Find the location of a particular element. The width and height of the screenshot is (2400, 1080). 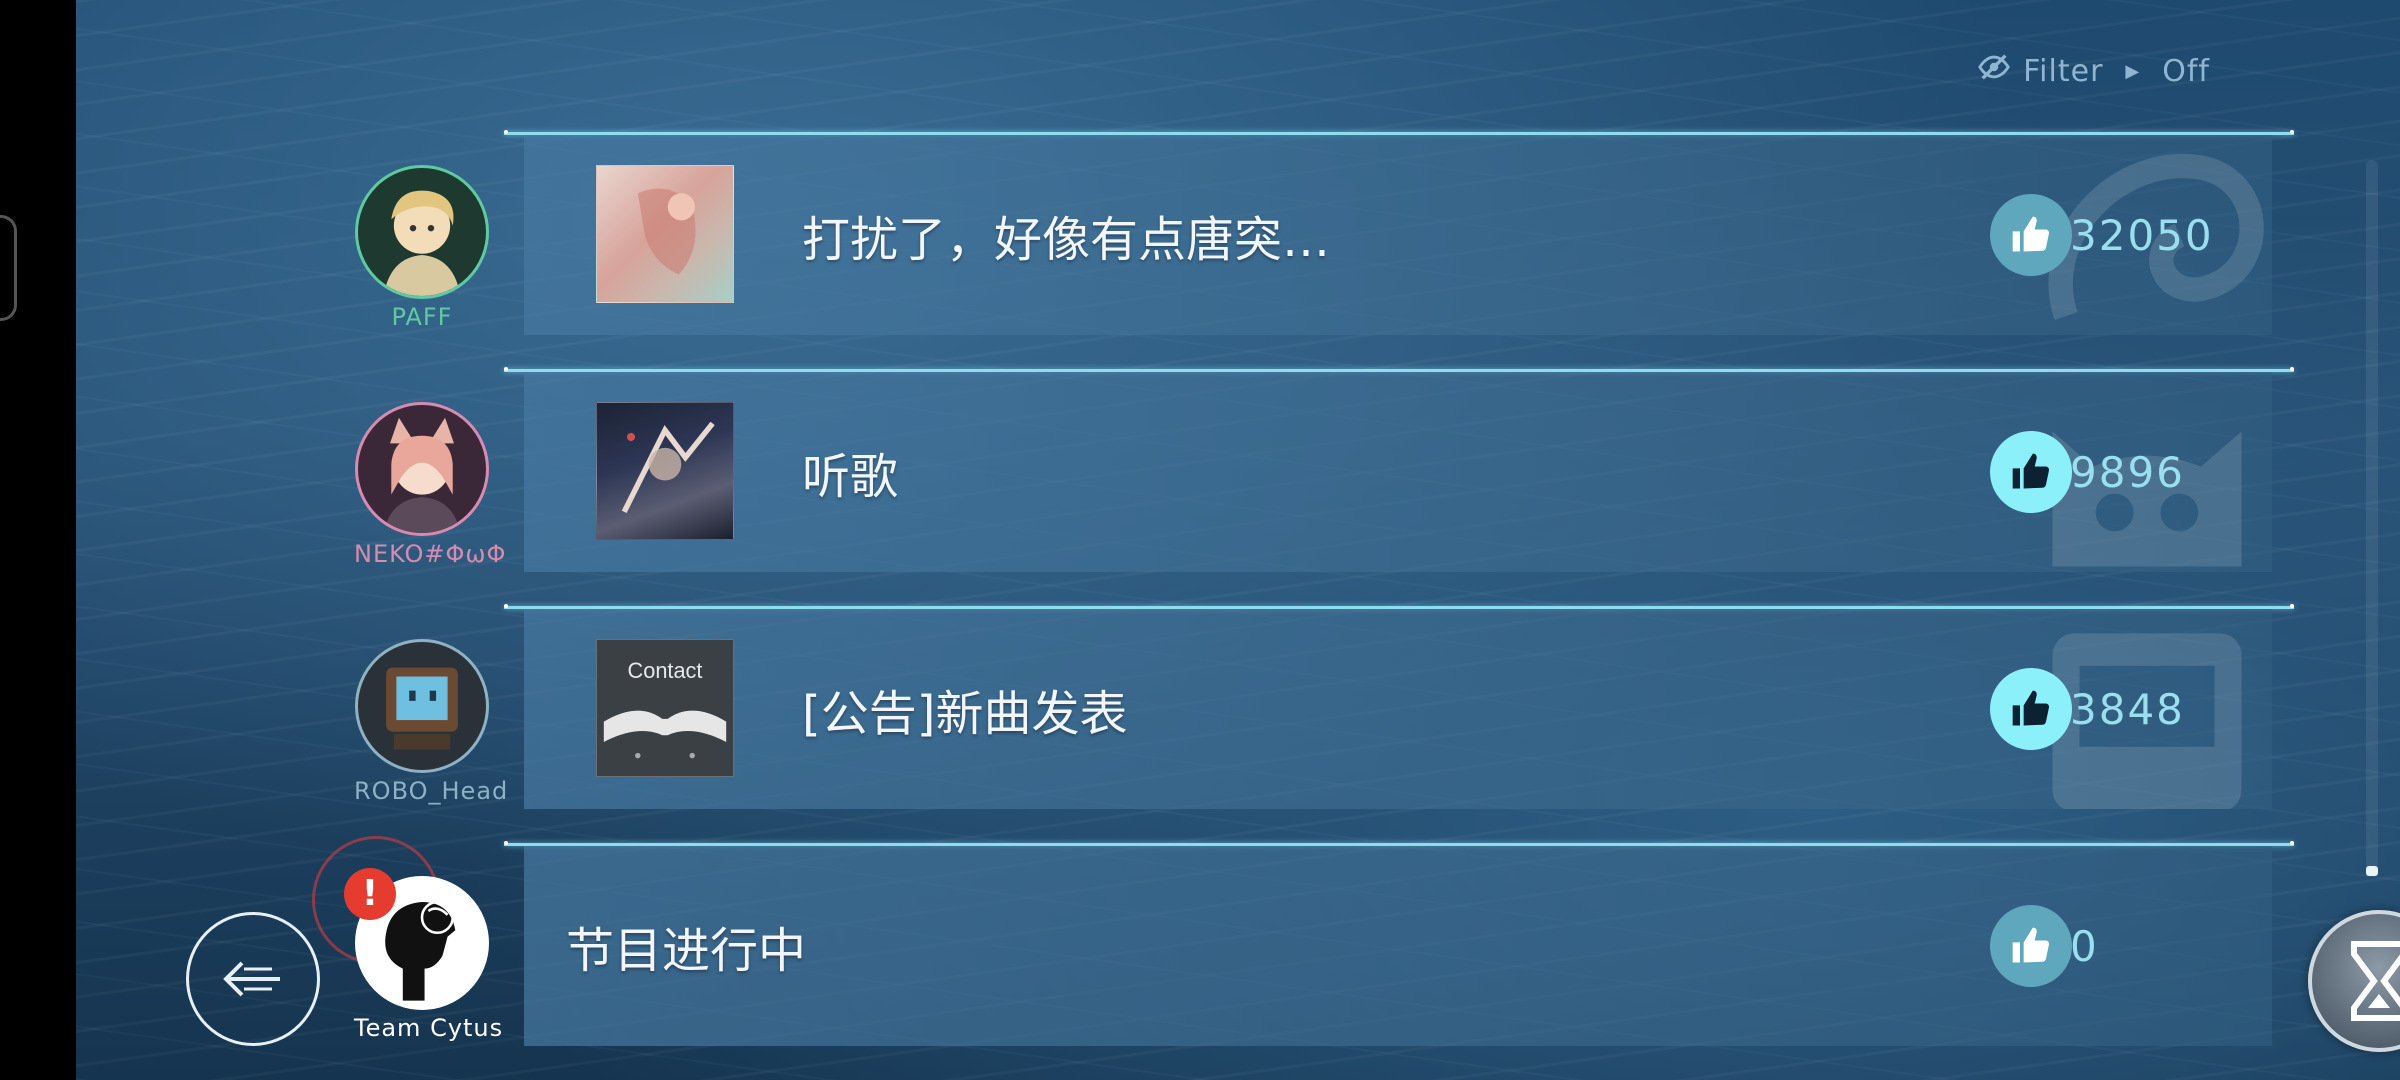

scrollbar is located at coordinates (2372, 518).